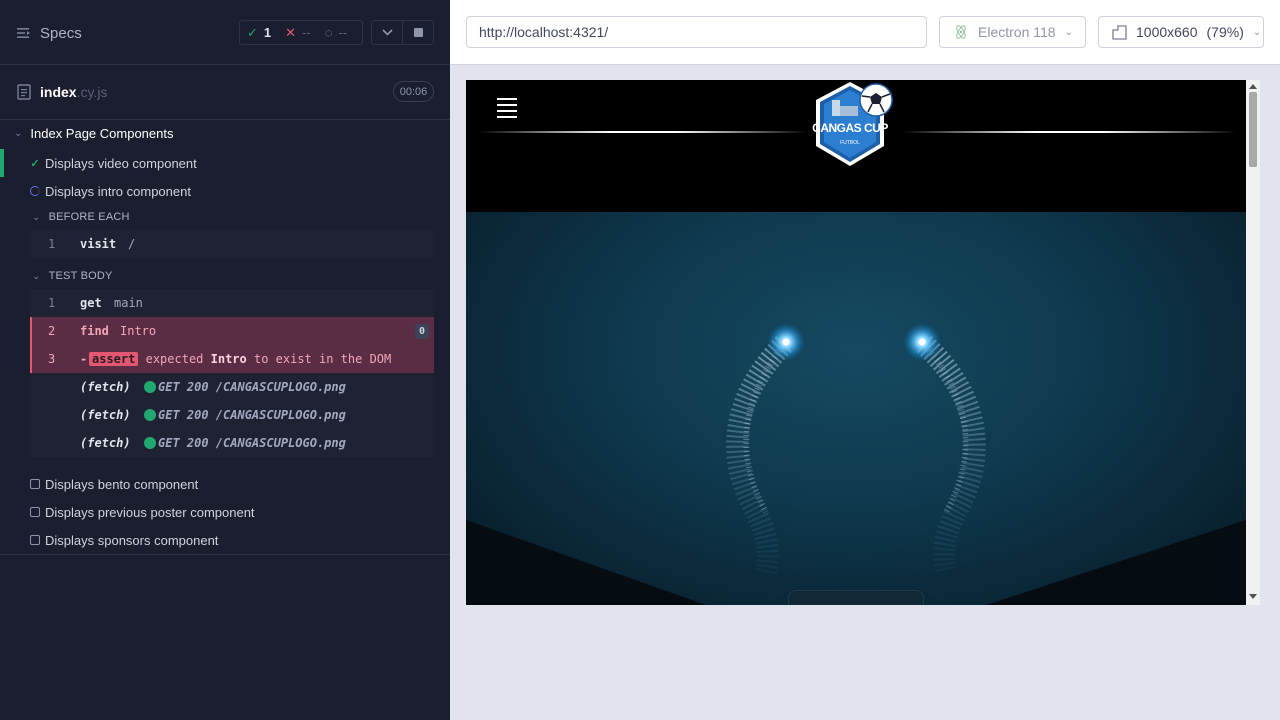  Describe the element at coordinates (52, 359) in the screenshot. I see `command-index: 3` at that location.